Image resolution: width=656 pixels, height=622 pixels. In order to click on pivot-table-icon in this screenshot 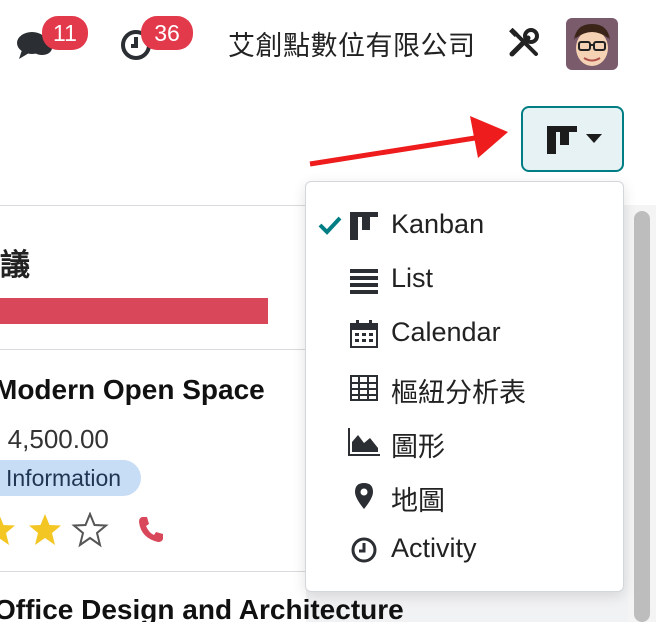, I will do `click(364, 388)`.